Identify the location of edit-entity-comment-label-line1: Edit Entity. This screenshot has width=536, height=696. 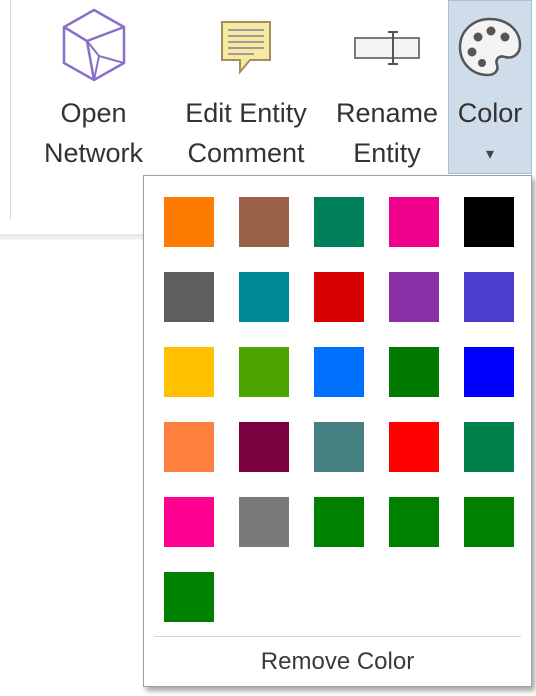
(246, 113).